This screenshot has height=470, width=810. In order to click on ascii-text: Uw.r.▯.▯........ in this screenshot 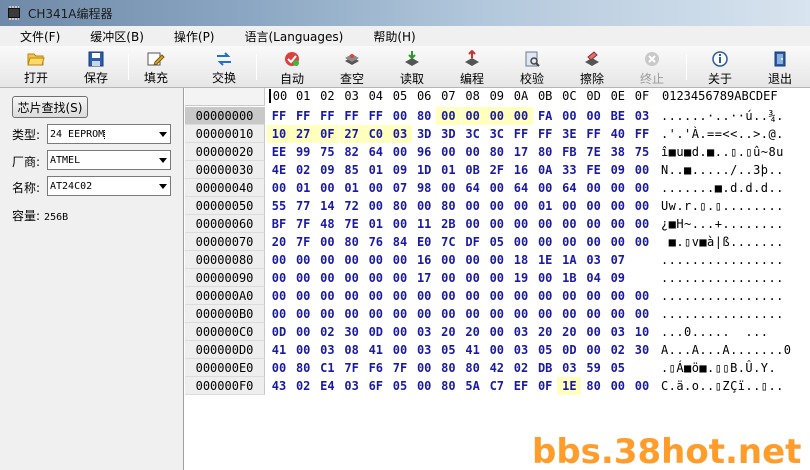, I will do `click(722, 206)`.